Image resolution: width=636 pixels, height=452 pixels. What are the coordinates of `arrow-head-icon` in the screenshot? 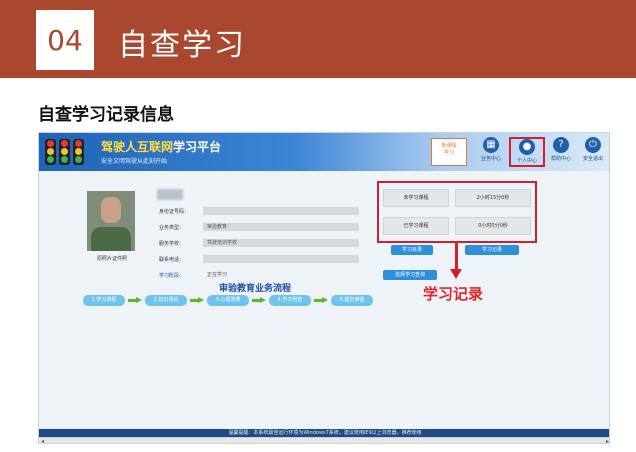 It's located at (456, 274).